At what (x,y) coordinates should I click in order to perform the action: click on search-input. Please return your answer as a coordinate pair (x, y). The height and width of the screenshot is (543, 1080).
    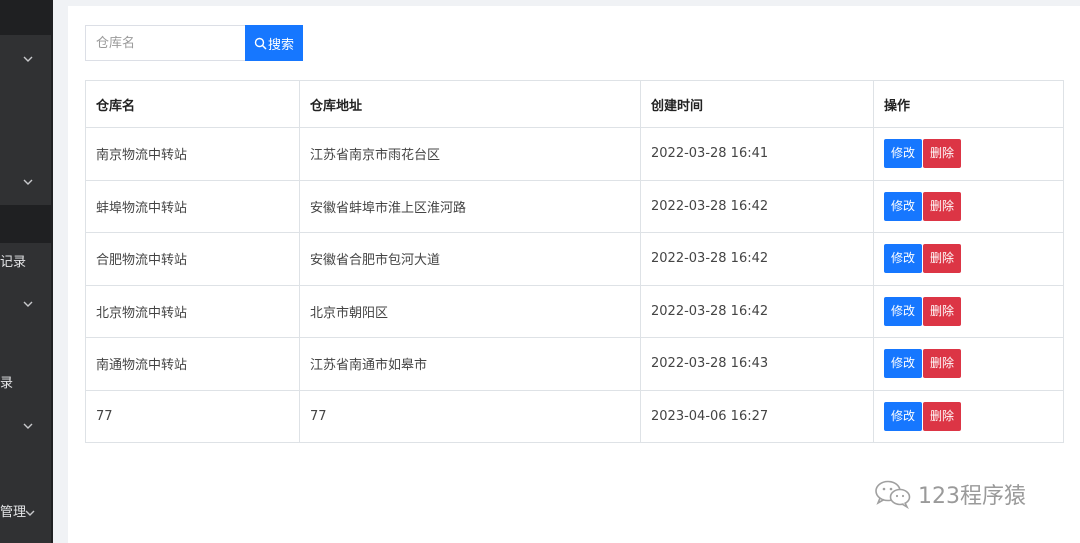
    Looking at the image, I should click on (165, 43).